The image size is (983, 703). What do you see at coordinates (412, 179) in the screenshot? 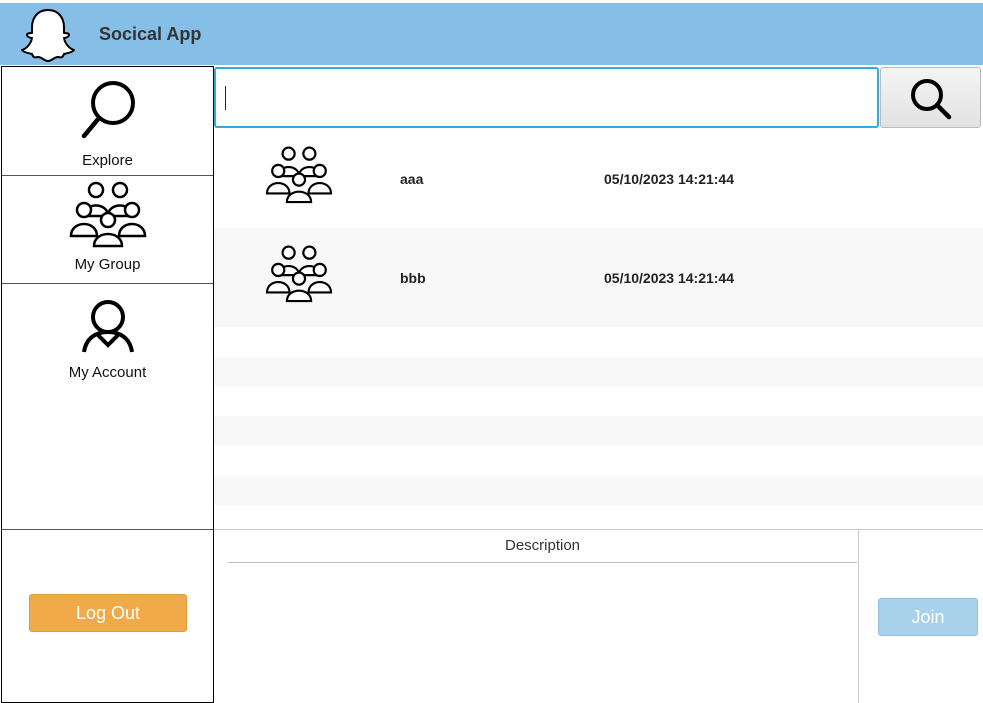
I see `group-name: aaa` at bounding box center [412, 179].